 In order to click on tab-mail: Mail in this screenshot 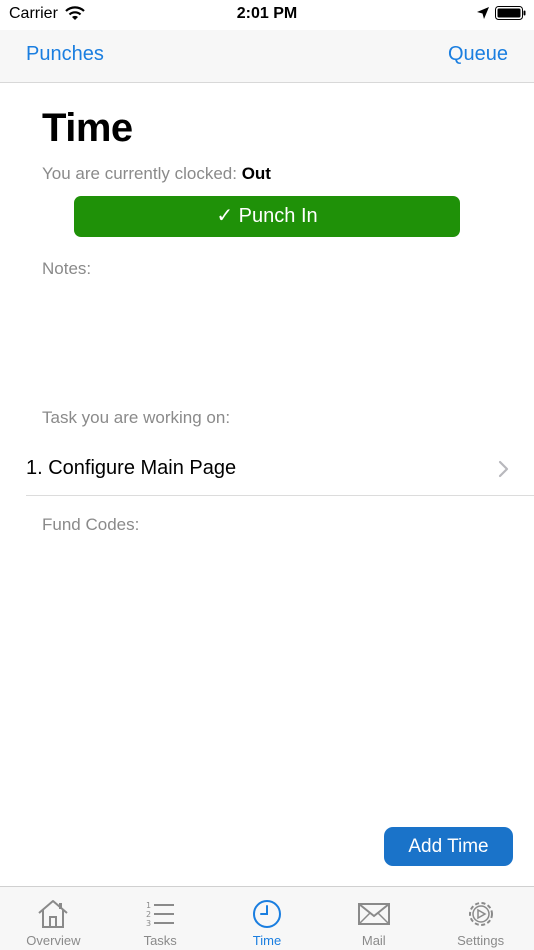, I will do `click(373, 918)`.